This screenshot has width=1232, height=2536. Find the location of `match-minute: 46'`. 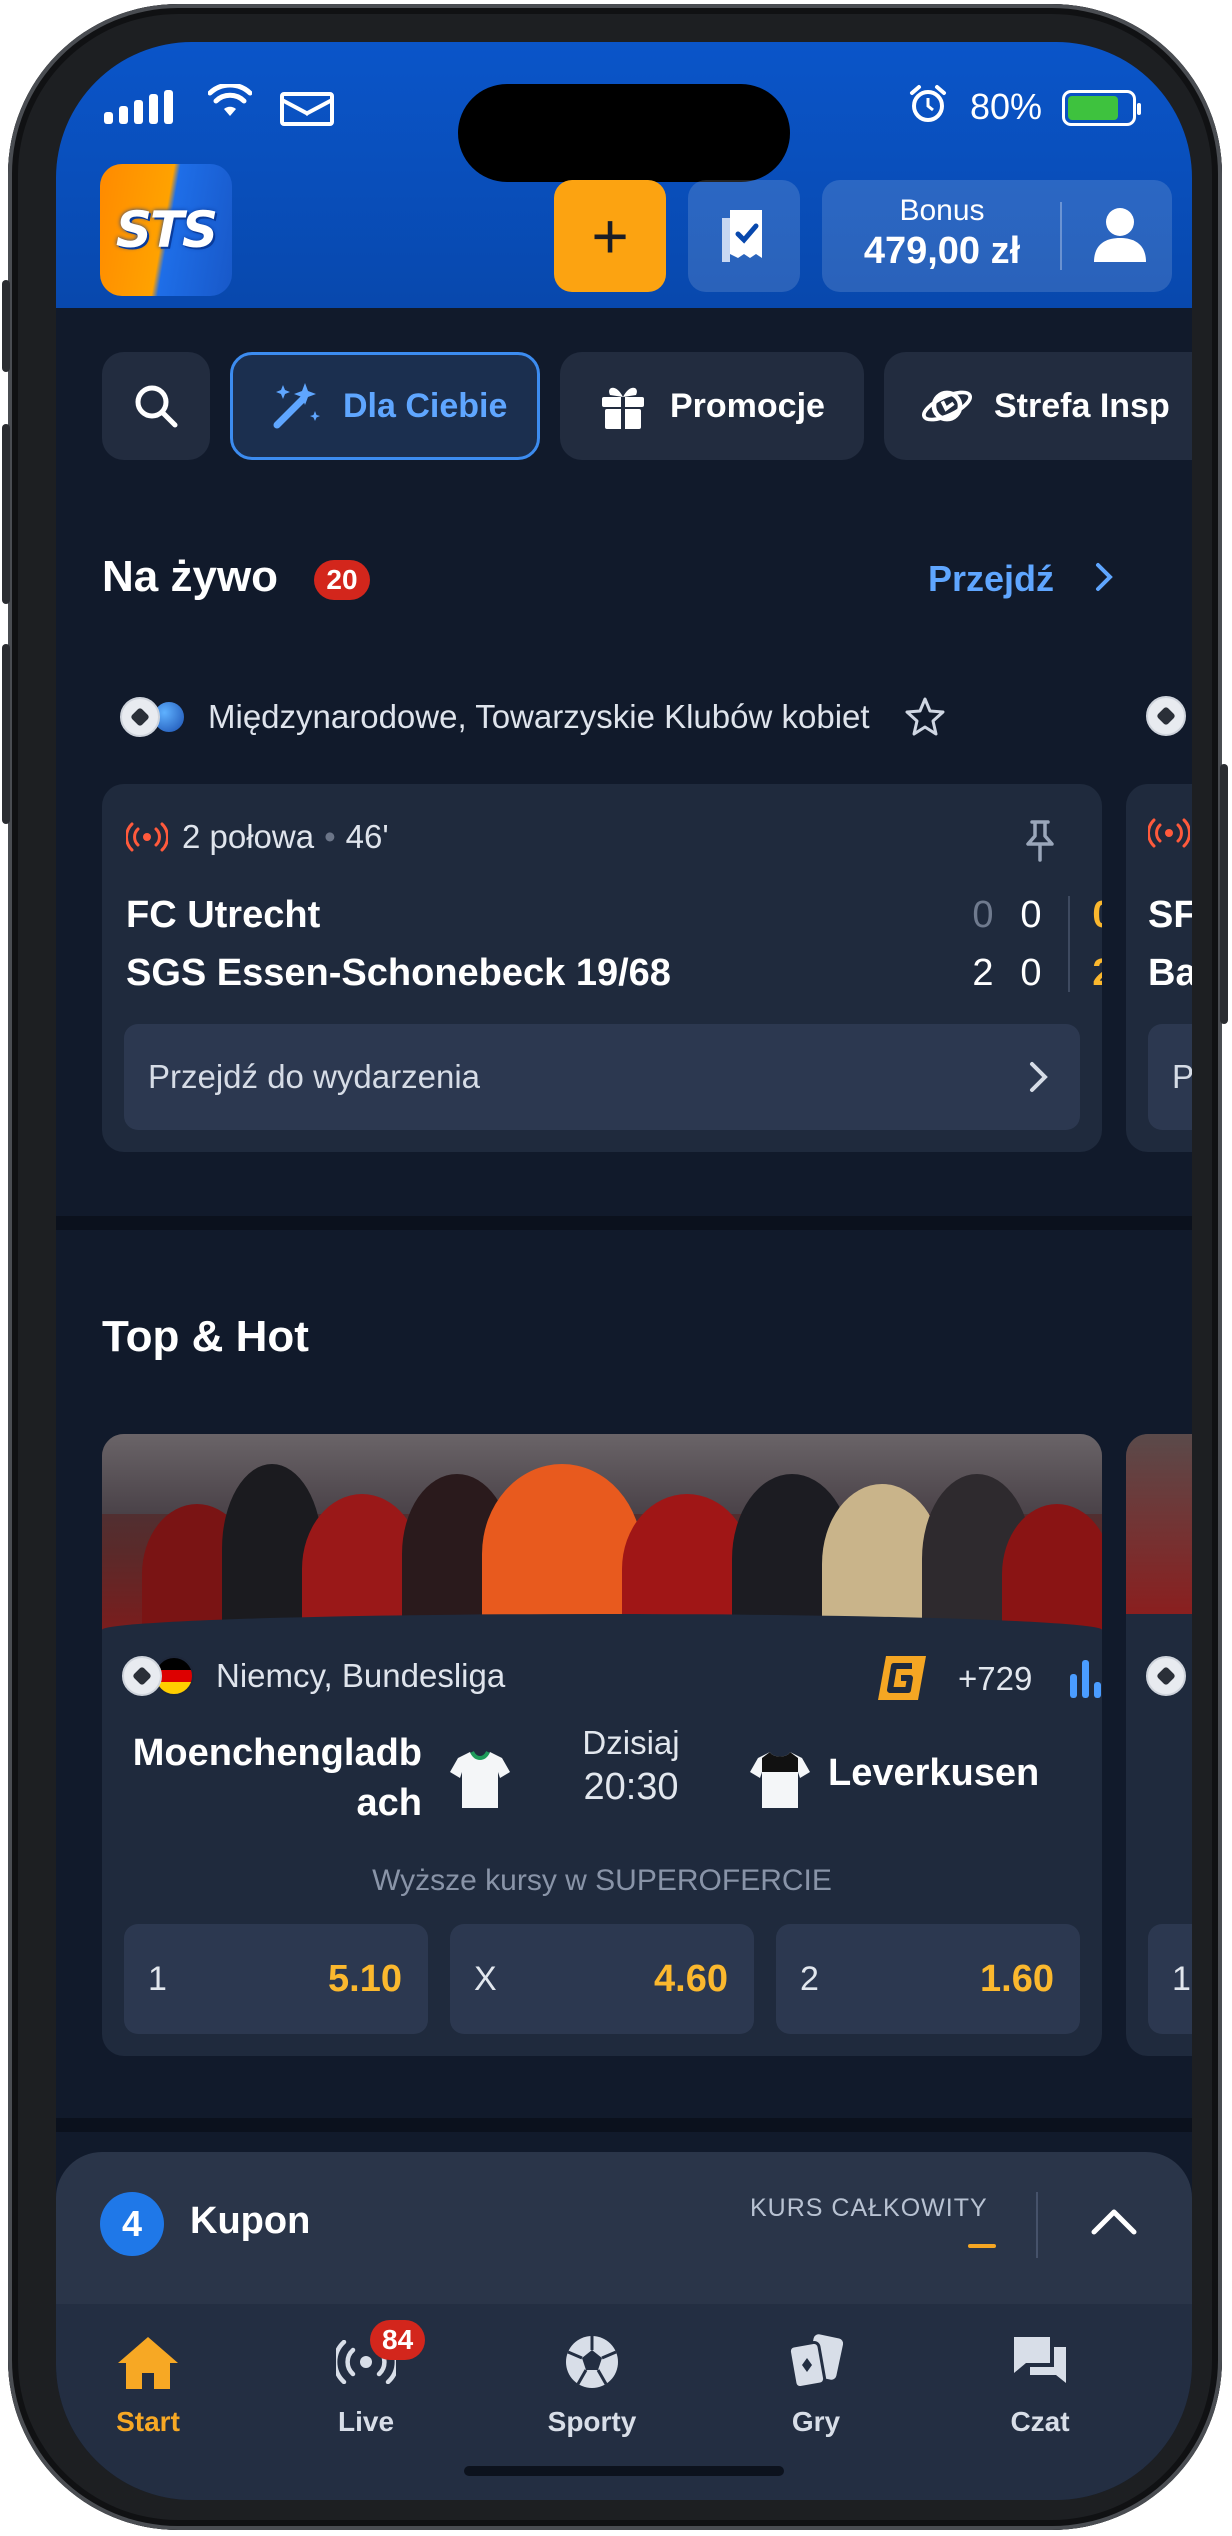

match-minute: 46' is located at coordinates (367, 836).